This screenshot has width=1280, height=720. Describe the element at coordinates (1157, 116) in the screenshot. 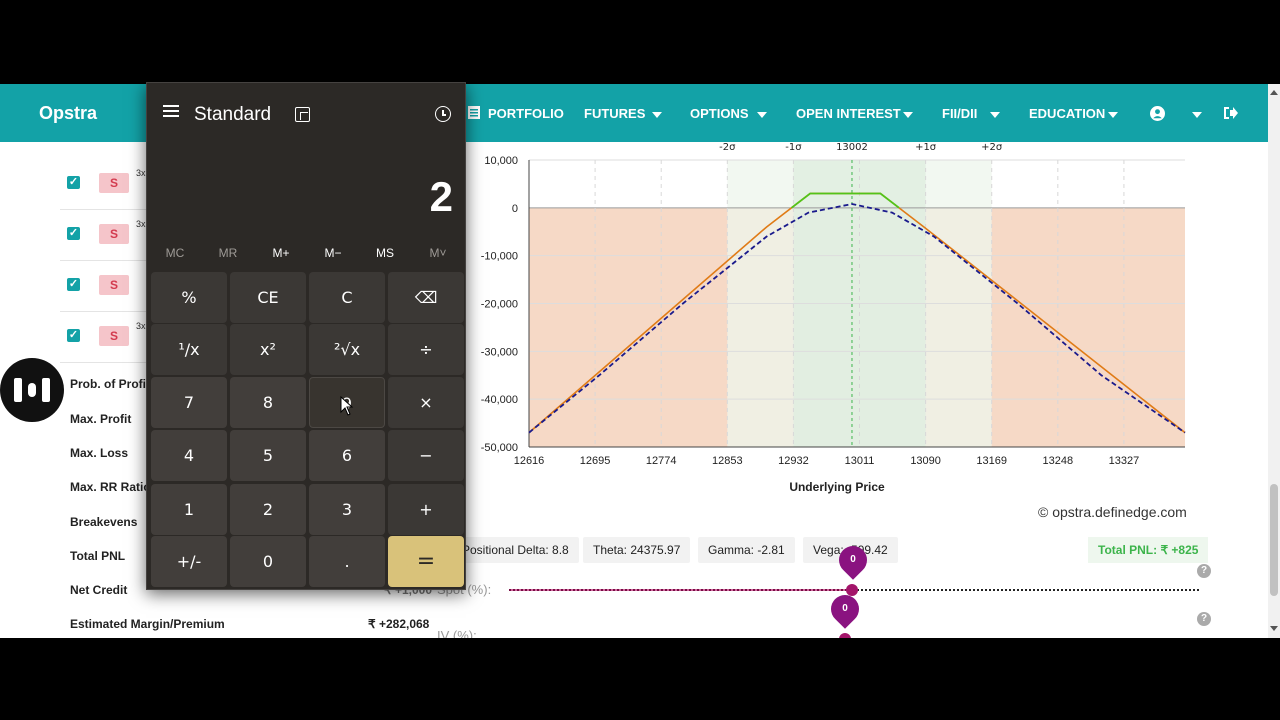

I see `user-account-icon` at that location.